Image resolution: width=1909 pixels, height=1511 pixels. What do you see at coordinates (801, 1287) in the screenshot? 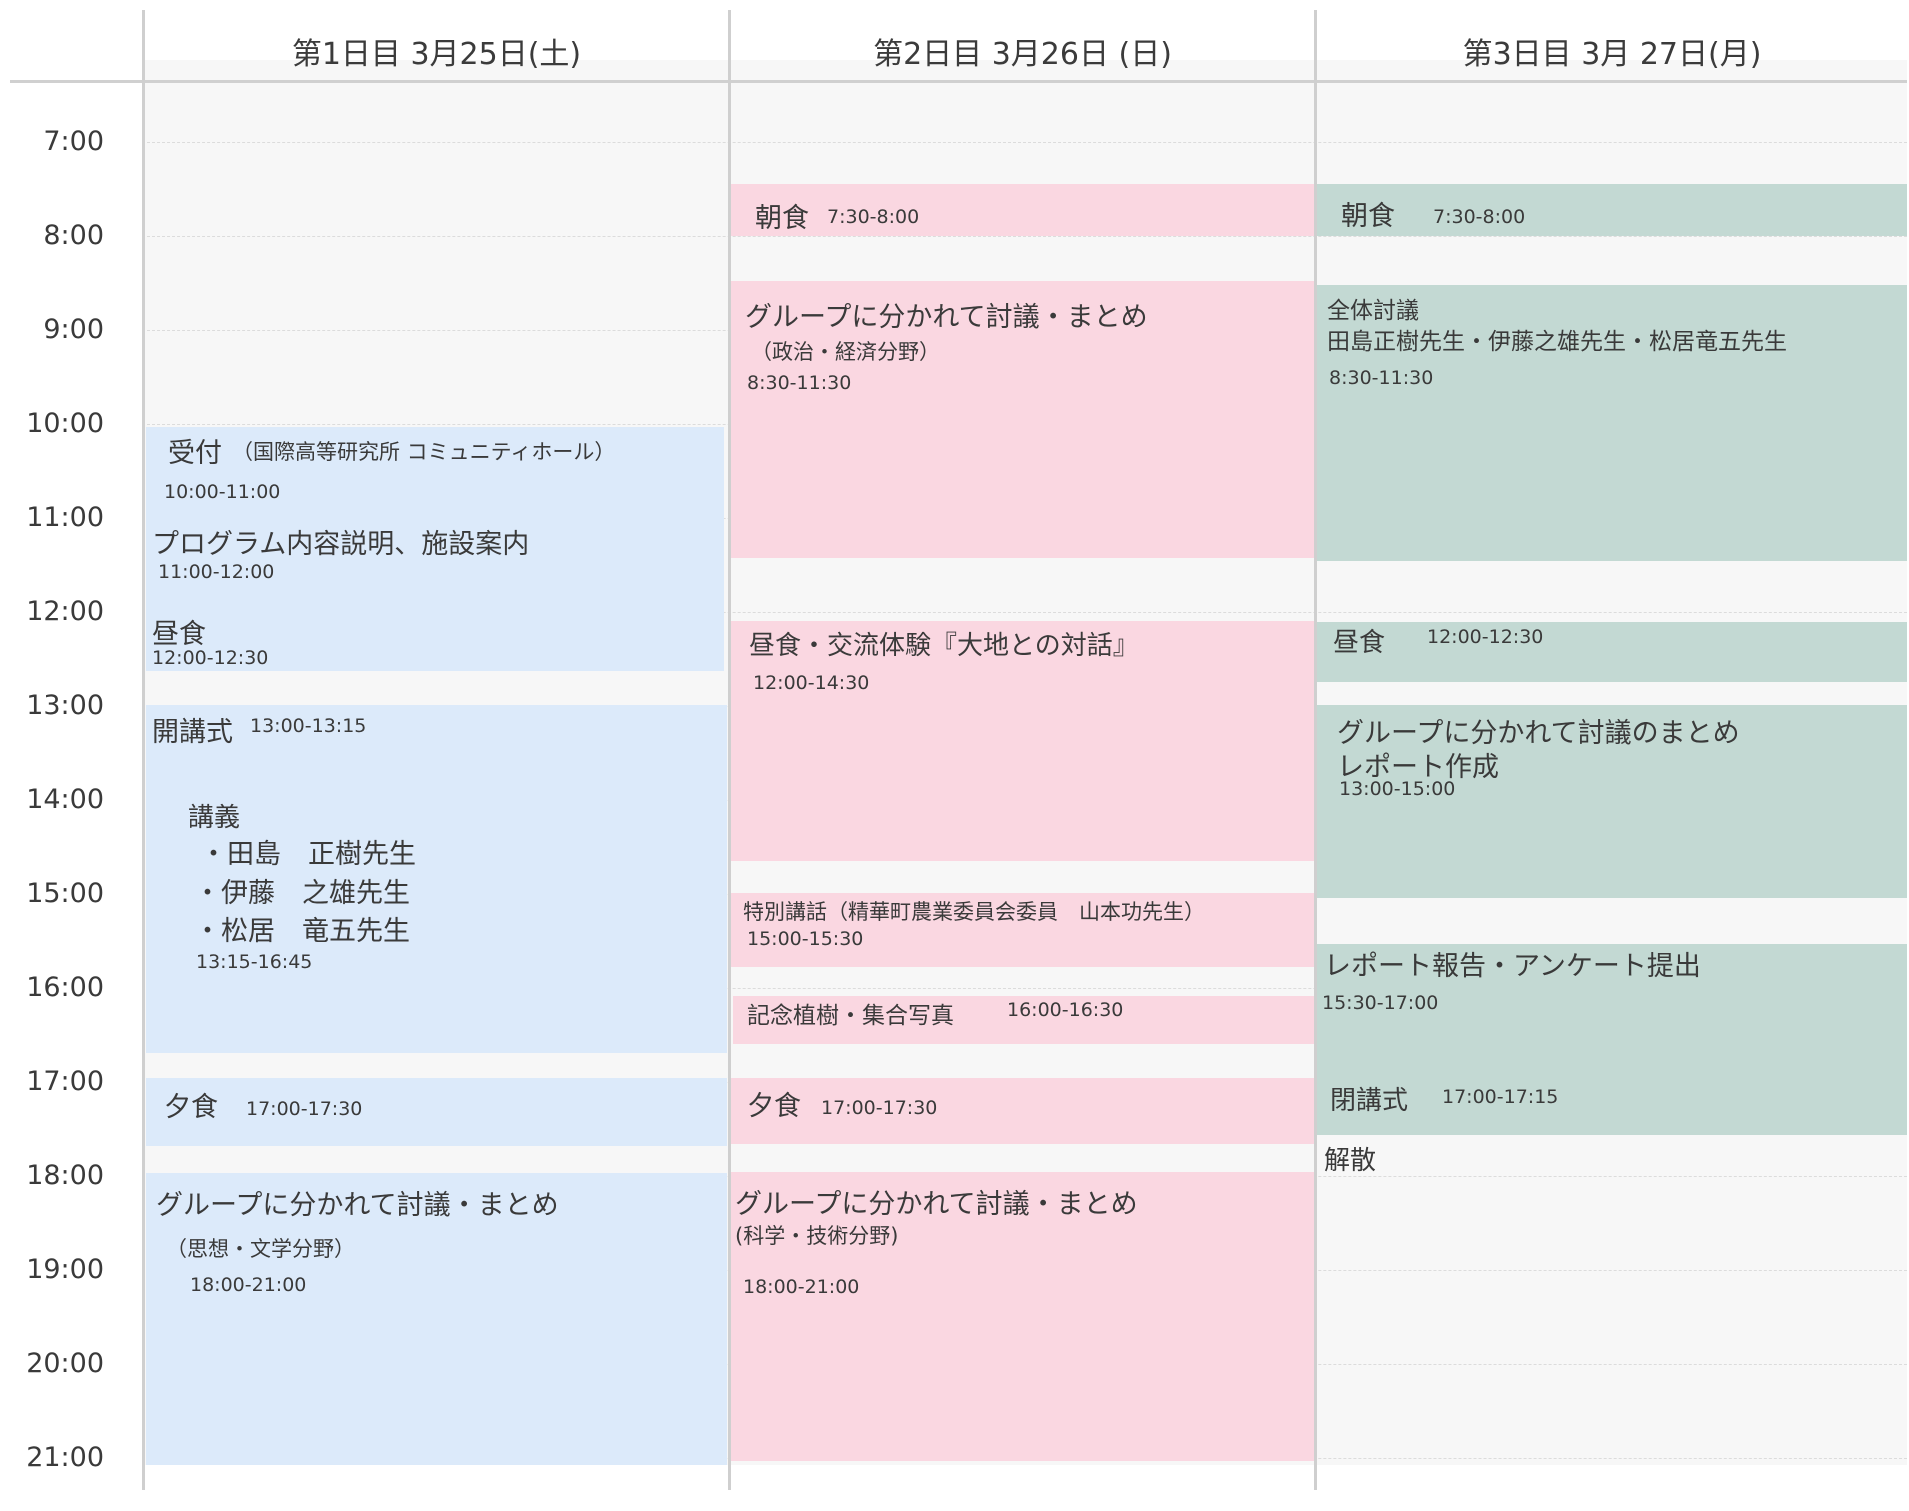
I see `day2-group2-time: 18:00-21:00` at bounding box center [801, 1287].